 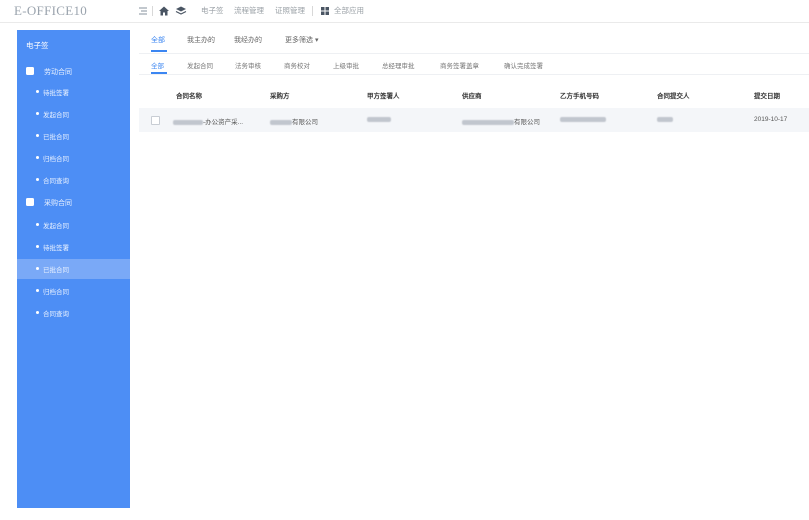 I want to click on sidebar-group-label: 采购合同, so click(x=58, y=203).